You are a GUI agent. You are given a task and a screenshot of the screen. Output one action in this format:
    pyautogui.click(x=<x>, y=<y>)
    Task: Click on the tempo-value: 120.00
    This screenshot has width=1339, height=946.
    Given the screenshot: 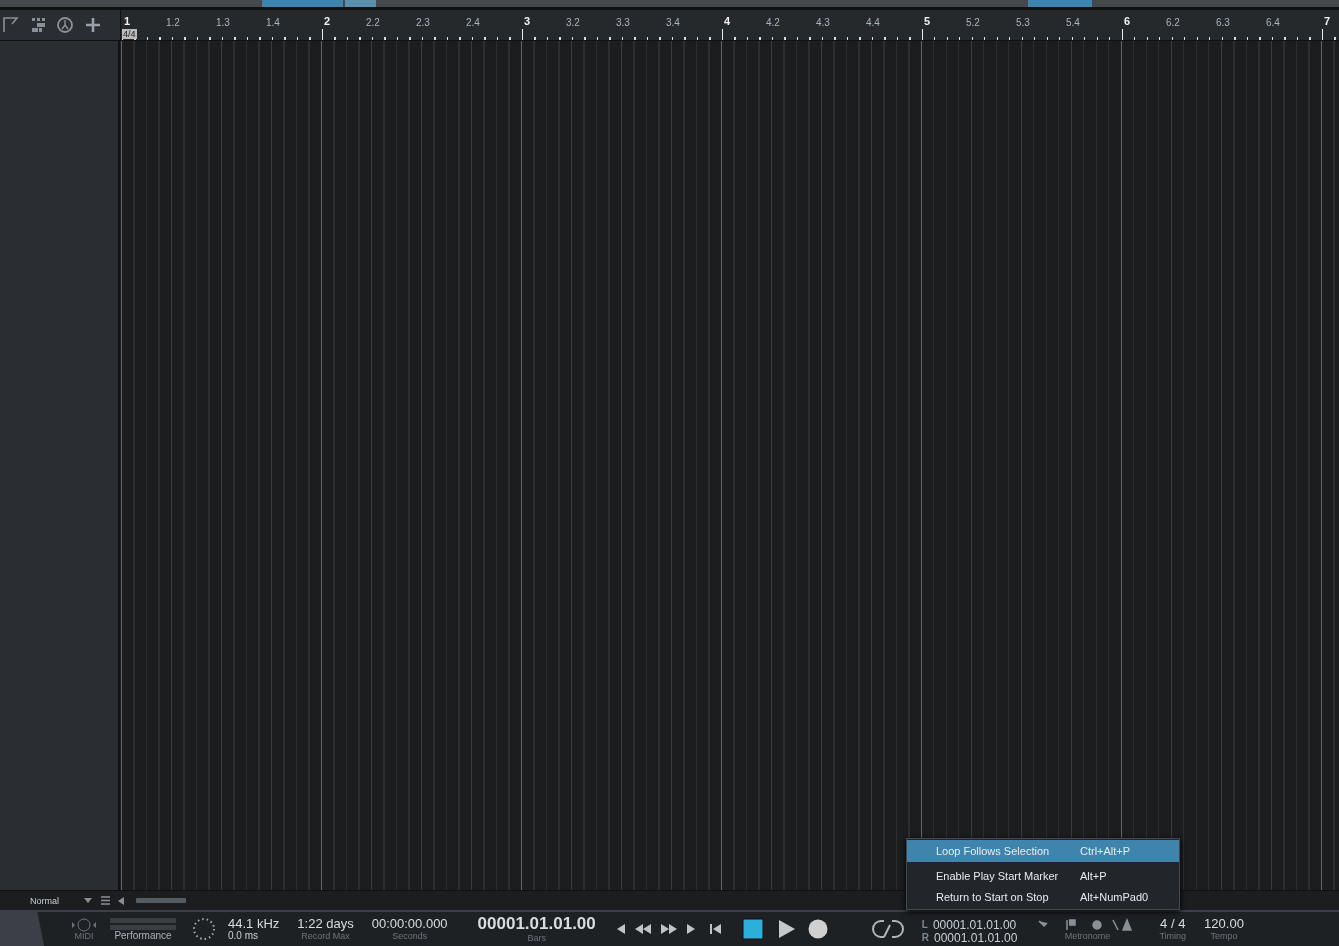 What is the action you would take?
    pyautogui.click(x=1224, y=924)
    